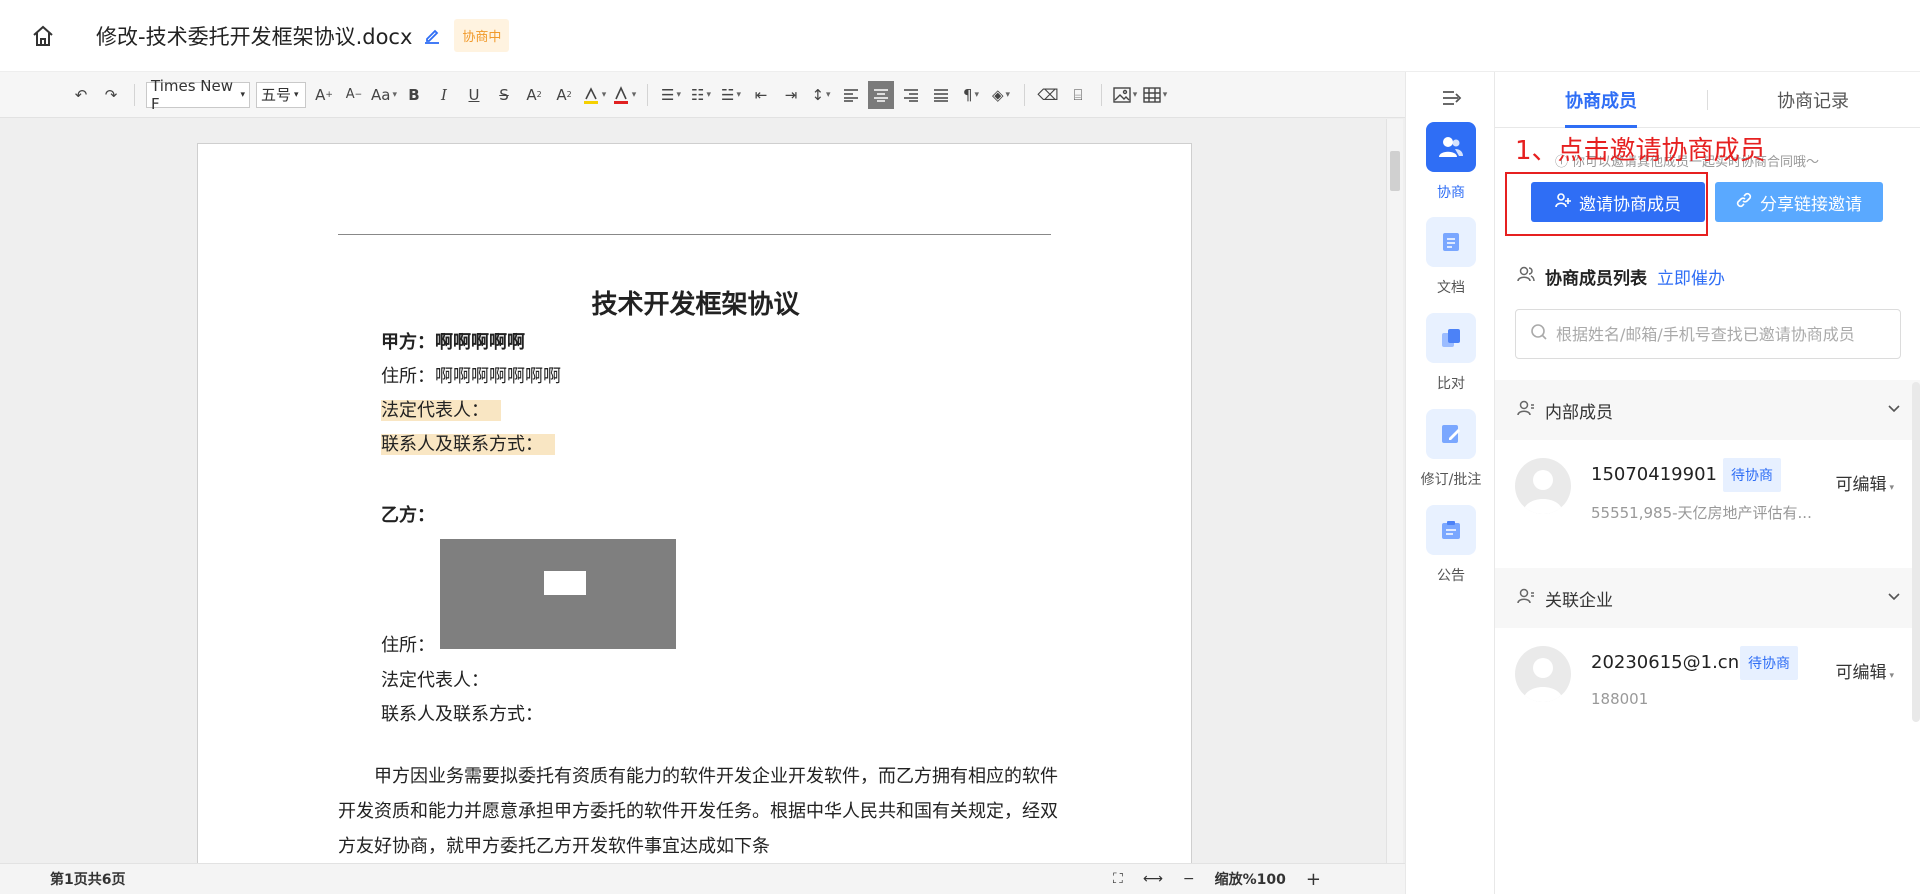  What do you see at coordinates (453, 342) in the screenshot?
I see `party-a-line: 甲方：啊啊啊啊啊` at bounding box center [453, 342].